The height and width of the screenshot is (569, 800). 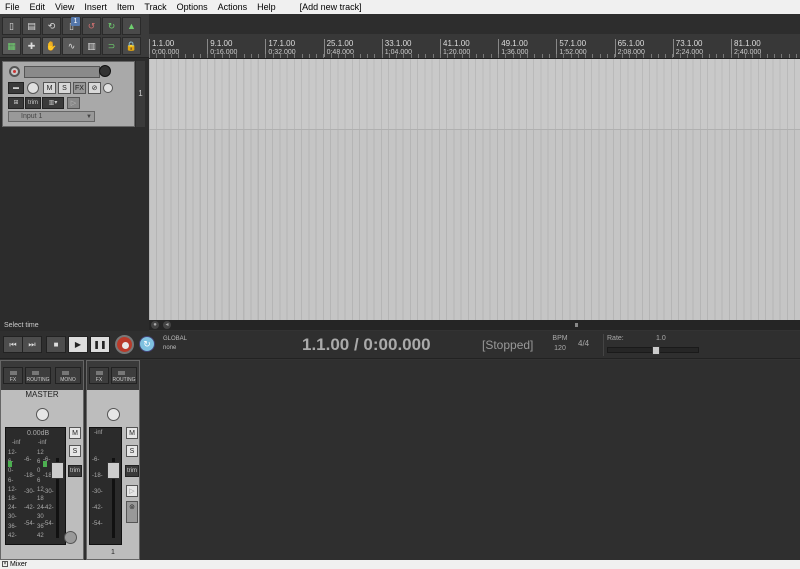 What do you see at coordinates (474, 325) in the screenshot?
I see `horizontal-scrollbar: ● ◂` at bounding box center [474, 325].